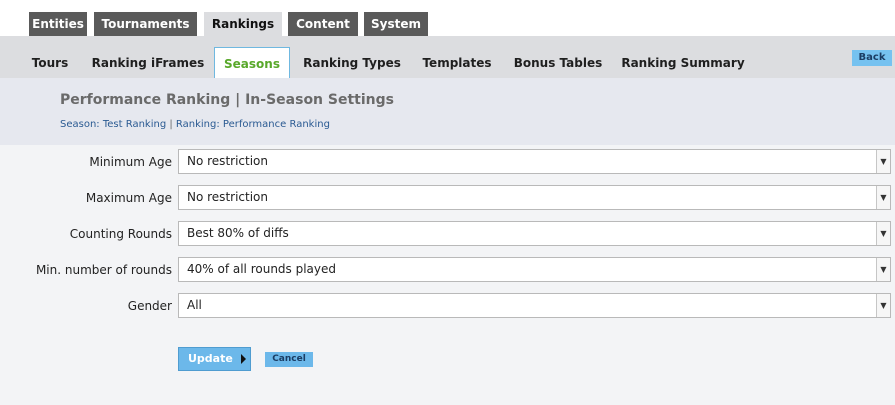  I want to click on season-link: Season: Test Ranking, so click(113, 124).